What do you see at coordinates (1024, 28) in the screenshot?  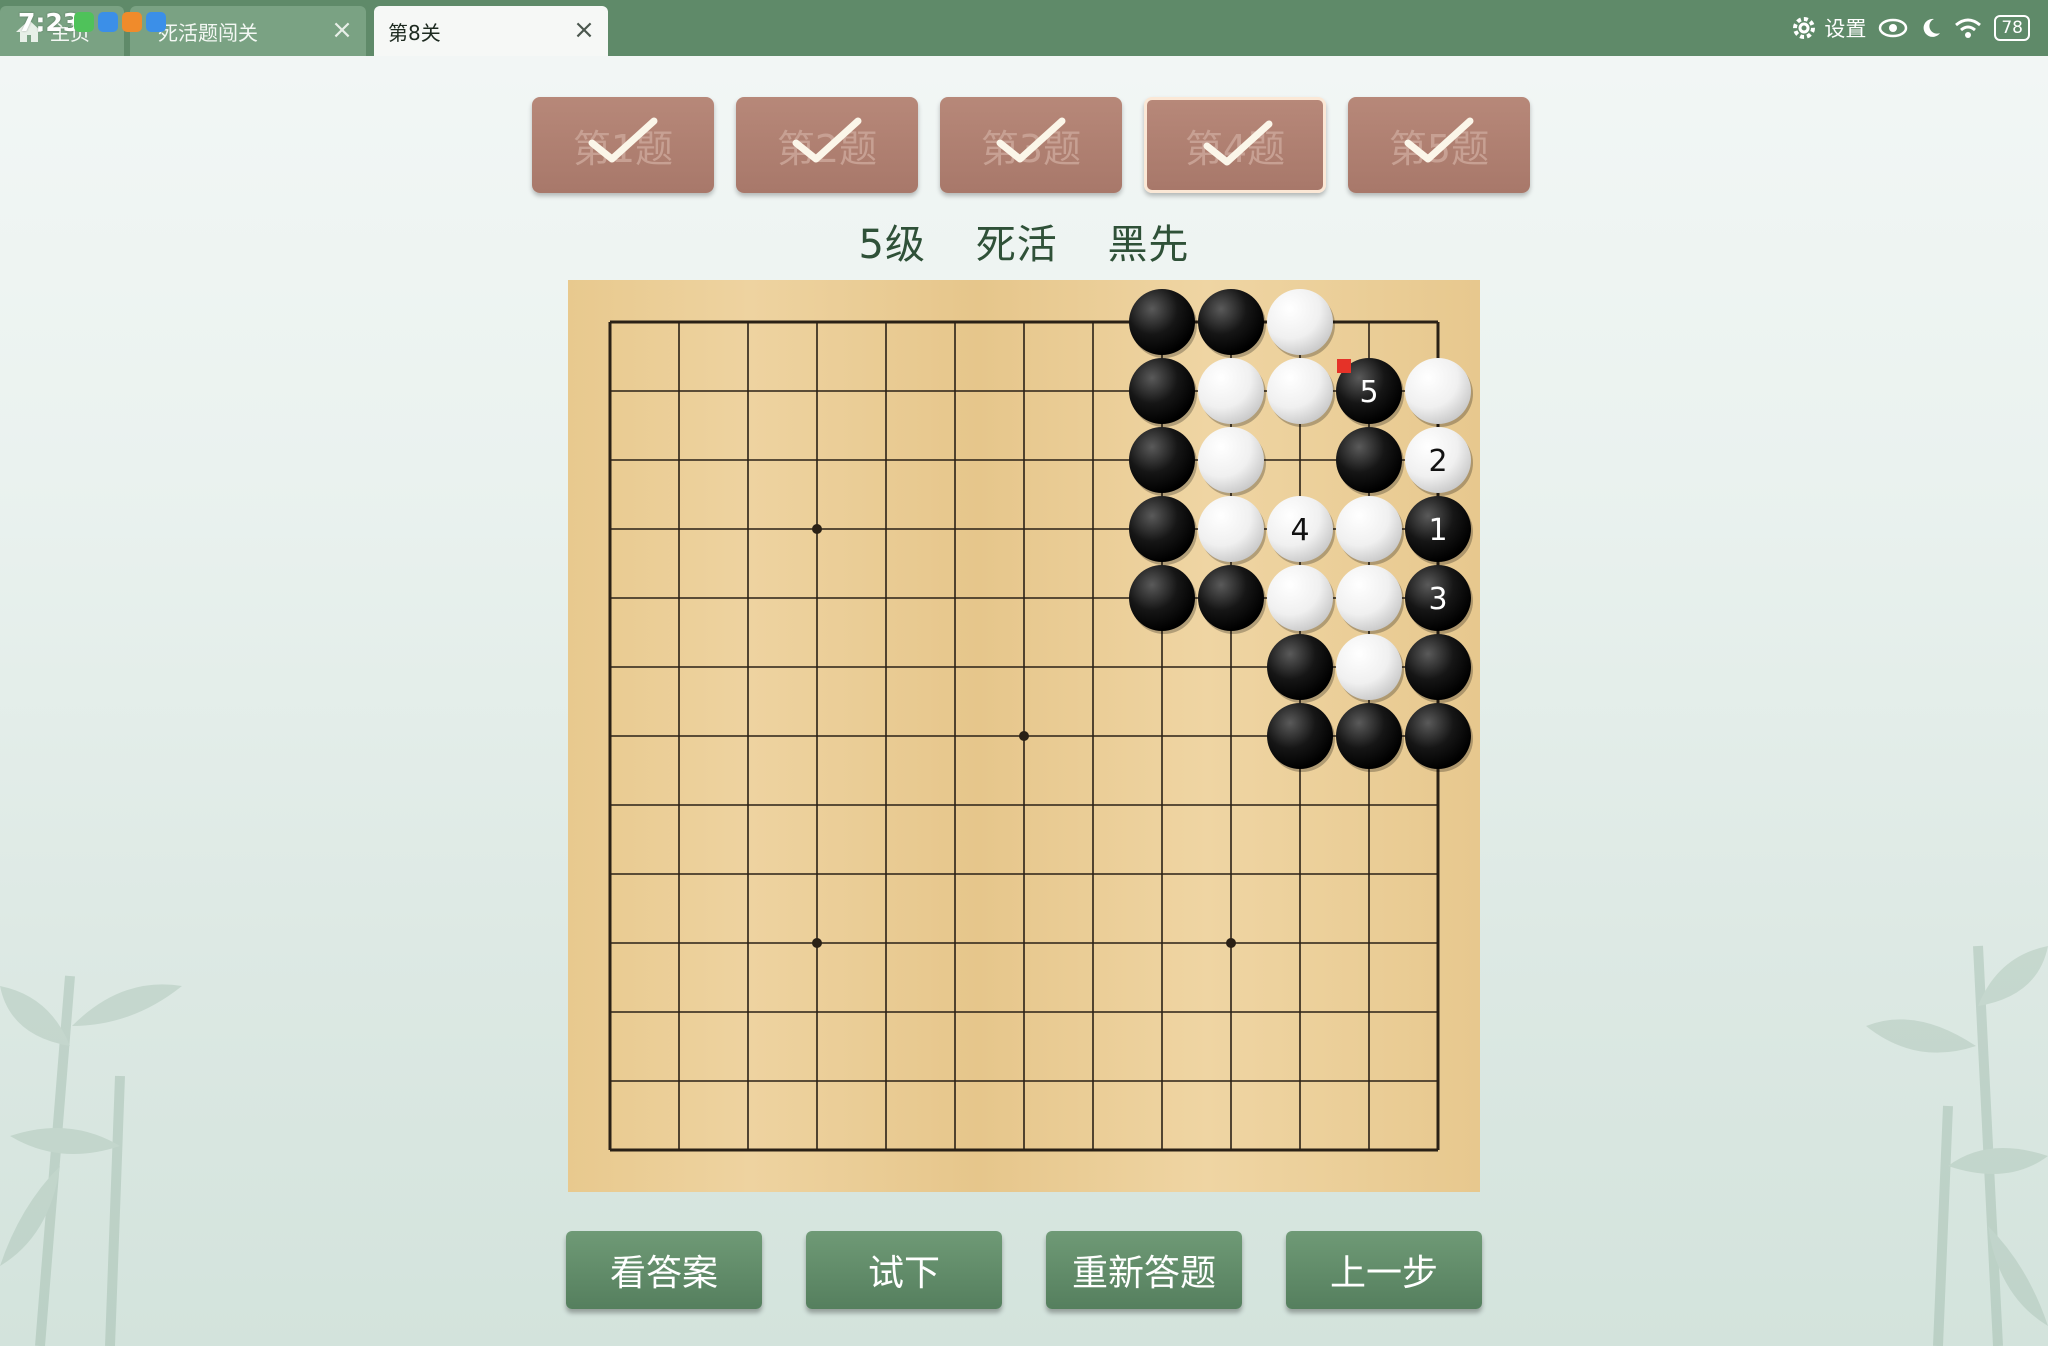 I see `top-bar: 主页 死活题闯关 × 第8关 × 7:23 设置 78` at bounding box center [1024, 28].